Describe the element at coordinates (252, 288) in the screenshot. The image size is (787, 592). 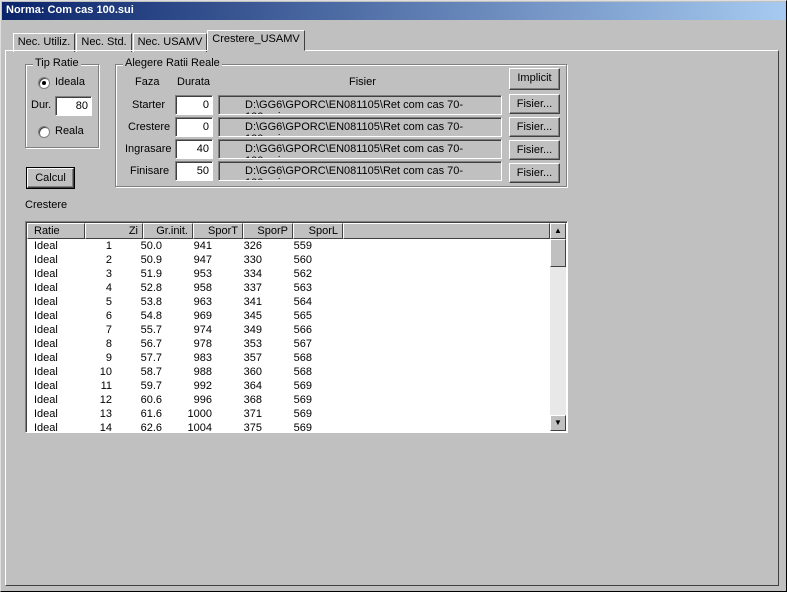
I see `cell-sporp: 337` at that location.